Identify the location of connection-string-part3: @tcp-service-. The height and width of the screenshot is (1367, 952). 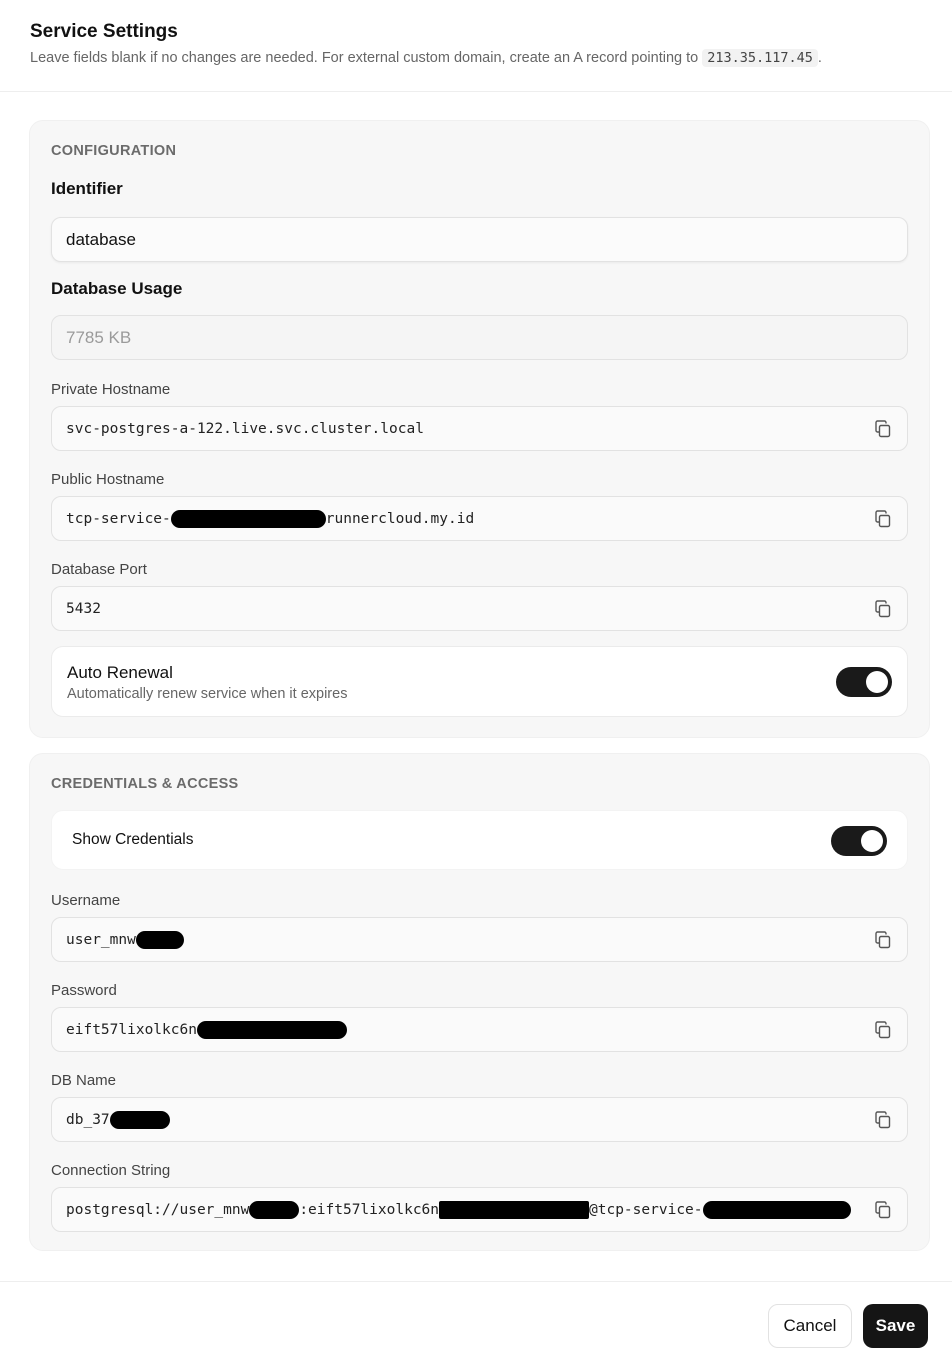
(646, 1209).